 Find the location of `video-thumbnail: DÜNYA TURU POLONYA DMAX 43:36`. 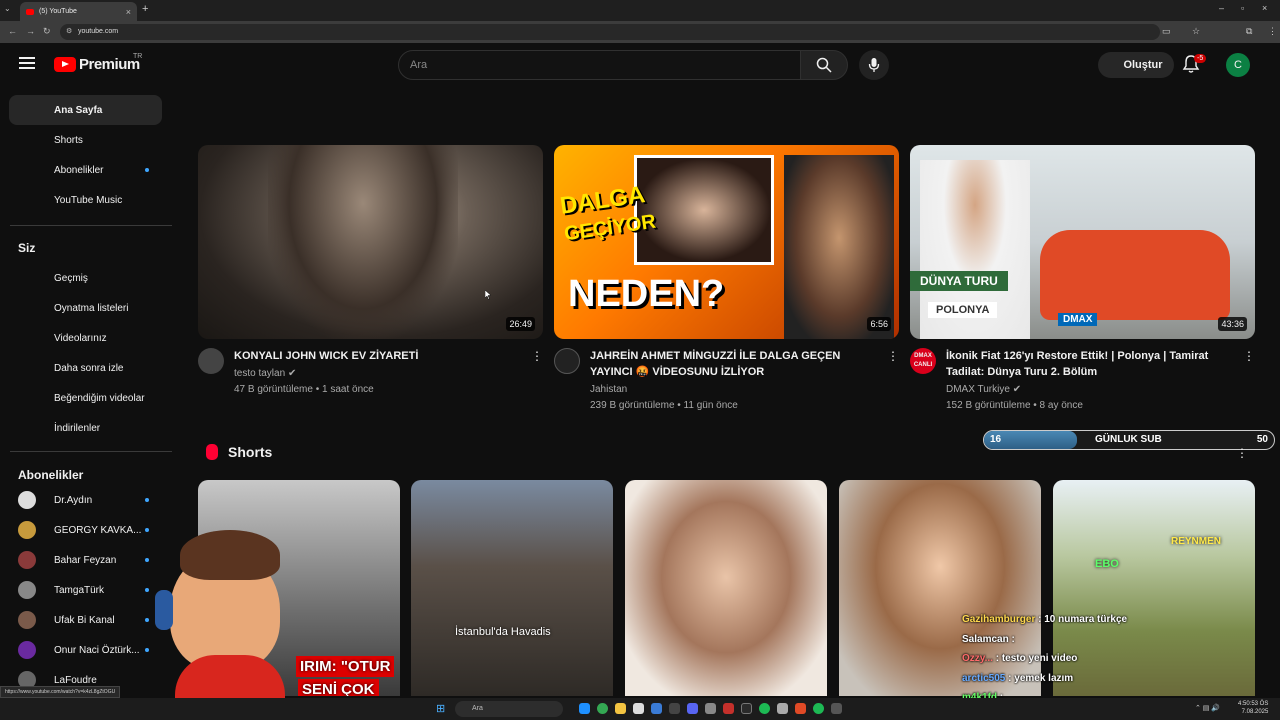

video-thumbnail: DÜNYA TURU POLONYA DMAX 43:36 is located at coordinates (1082, 242).